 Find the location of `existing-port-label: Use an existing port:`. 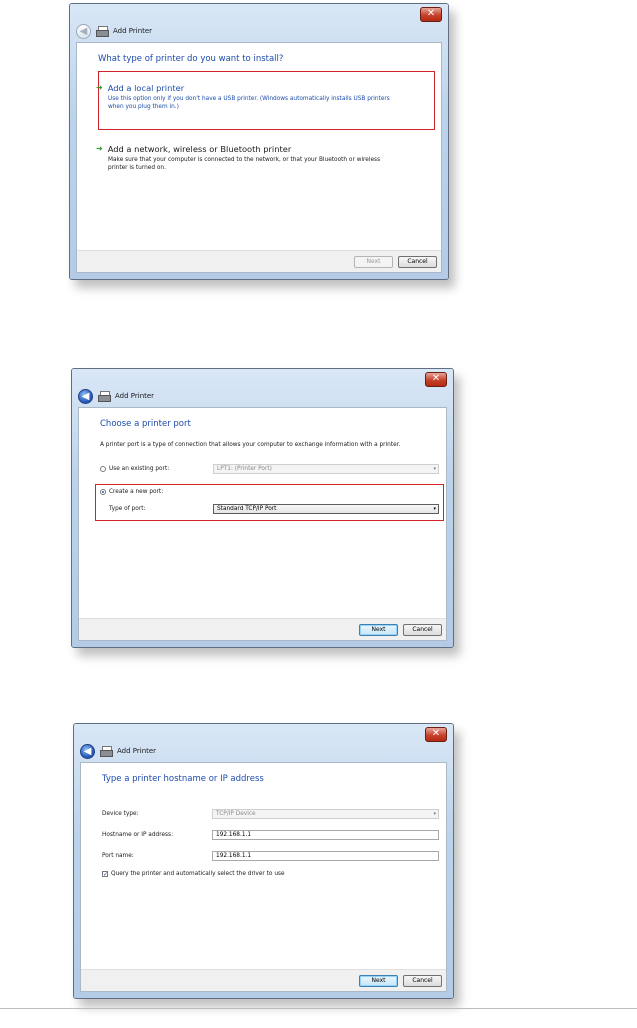

existing-port-label: Use an existing port: is located at coordinates (139, 469).